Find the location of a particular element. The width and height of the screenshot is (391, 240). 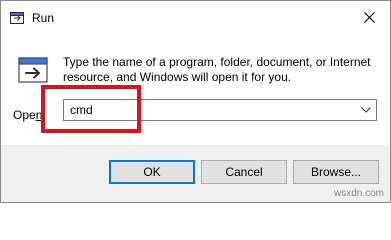

run-app-icon is located at coordinates (17, 18).